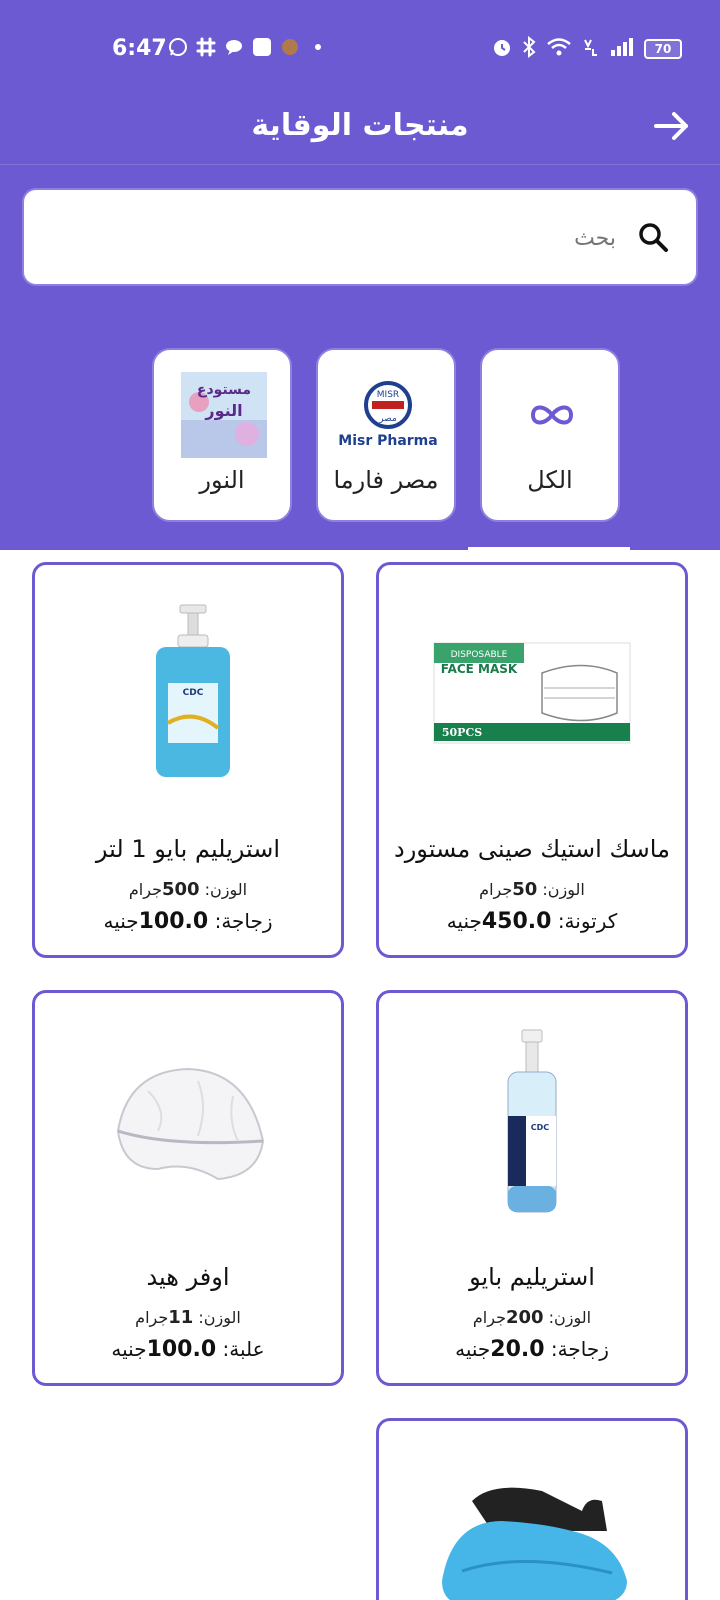 Image resolution: width=720 pixels, height=1600 pixels. Describe the element at coordinates (360, 48) in the screenshot. I see `status-bar: 6:47 70` at that location.